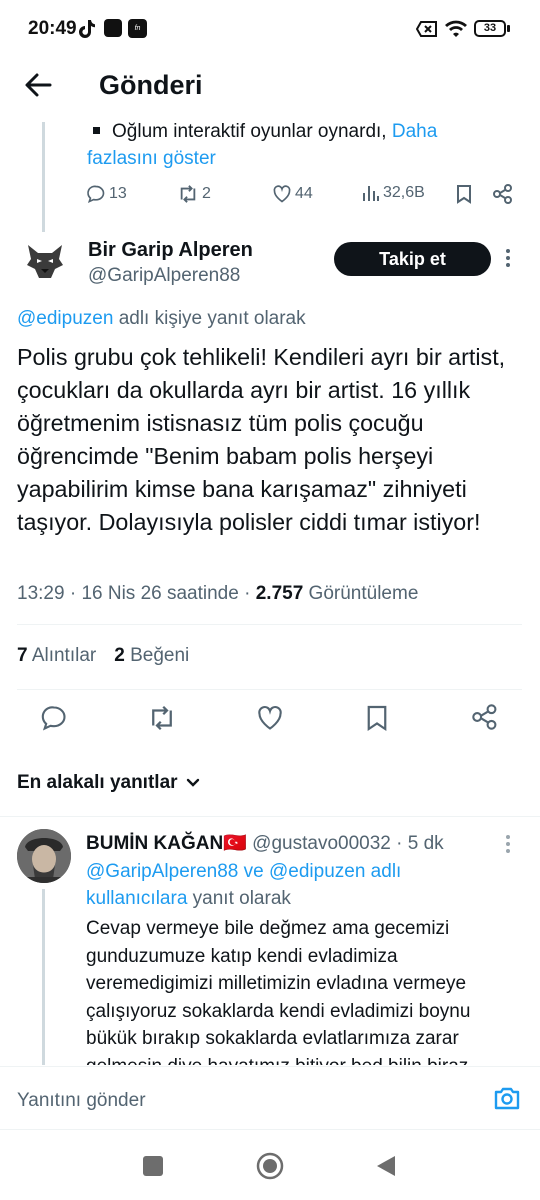  I want to click on person-avatar-icon, so click(44, 856).